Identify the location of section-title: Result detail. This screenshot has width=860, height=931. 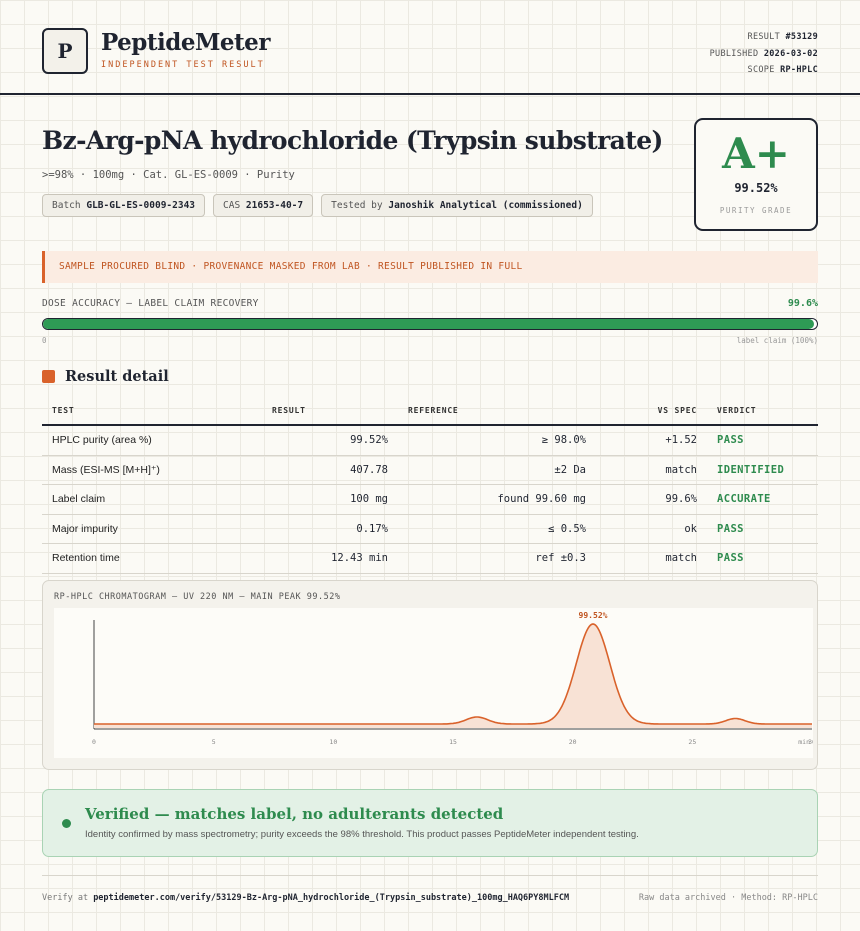
(117, 376).